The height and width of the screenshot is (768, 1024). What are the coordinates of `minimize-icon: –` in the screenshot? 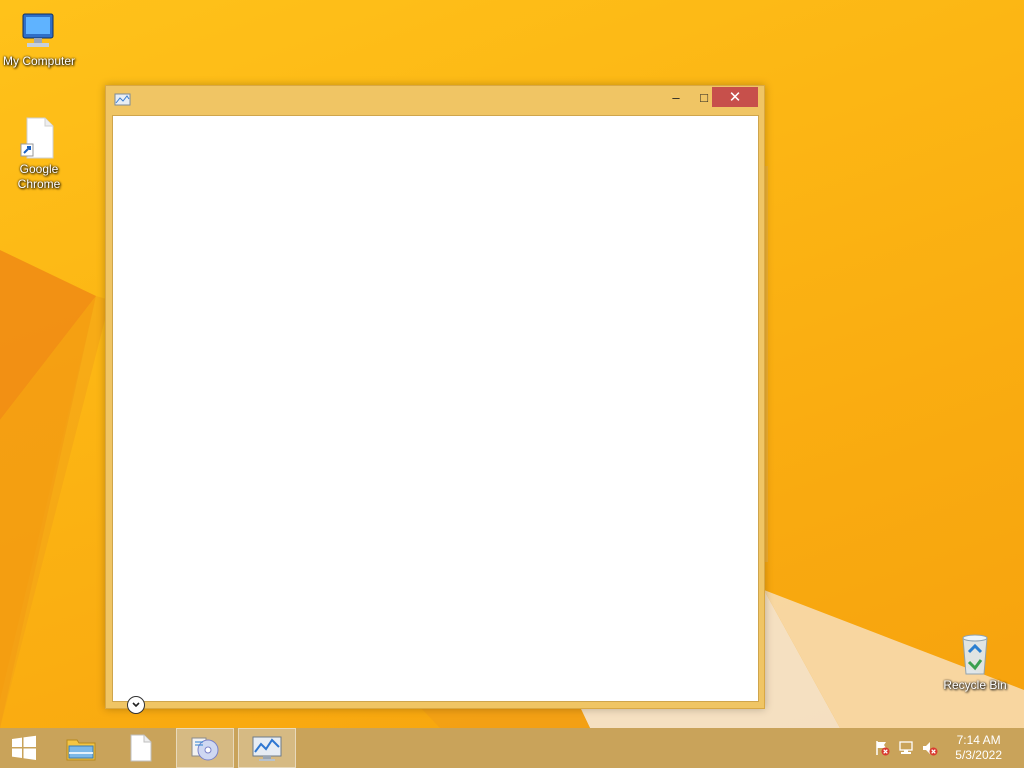 It's located at (676, 97).